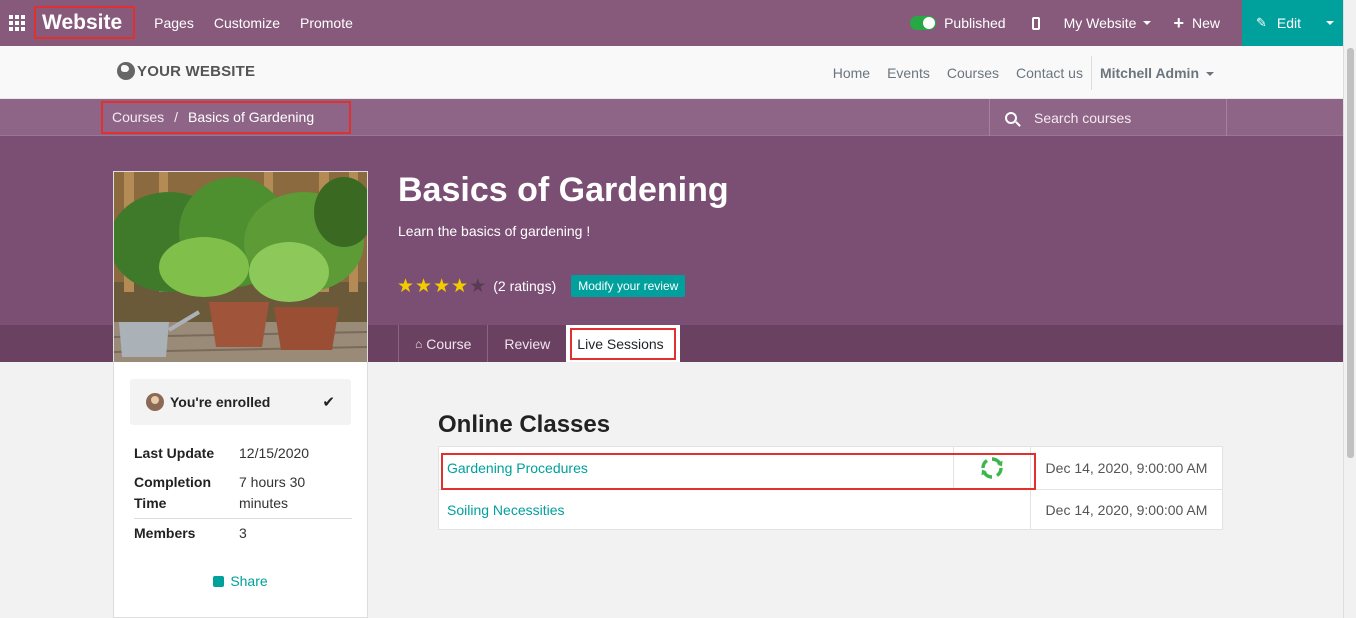 The image size is (1356, 618). Describe the element at coordinates (220, 402) in the screenshot. I see `enrolled-text: You're enrolled` at that location.